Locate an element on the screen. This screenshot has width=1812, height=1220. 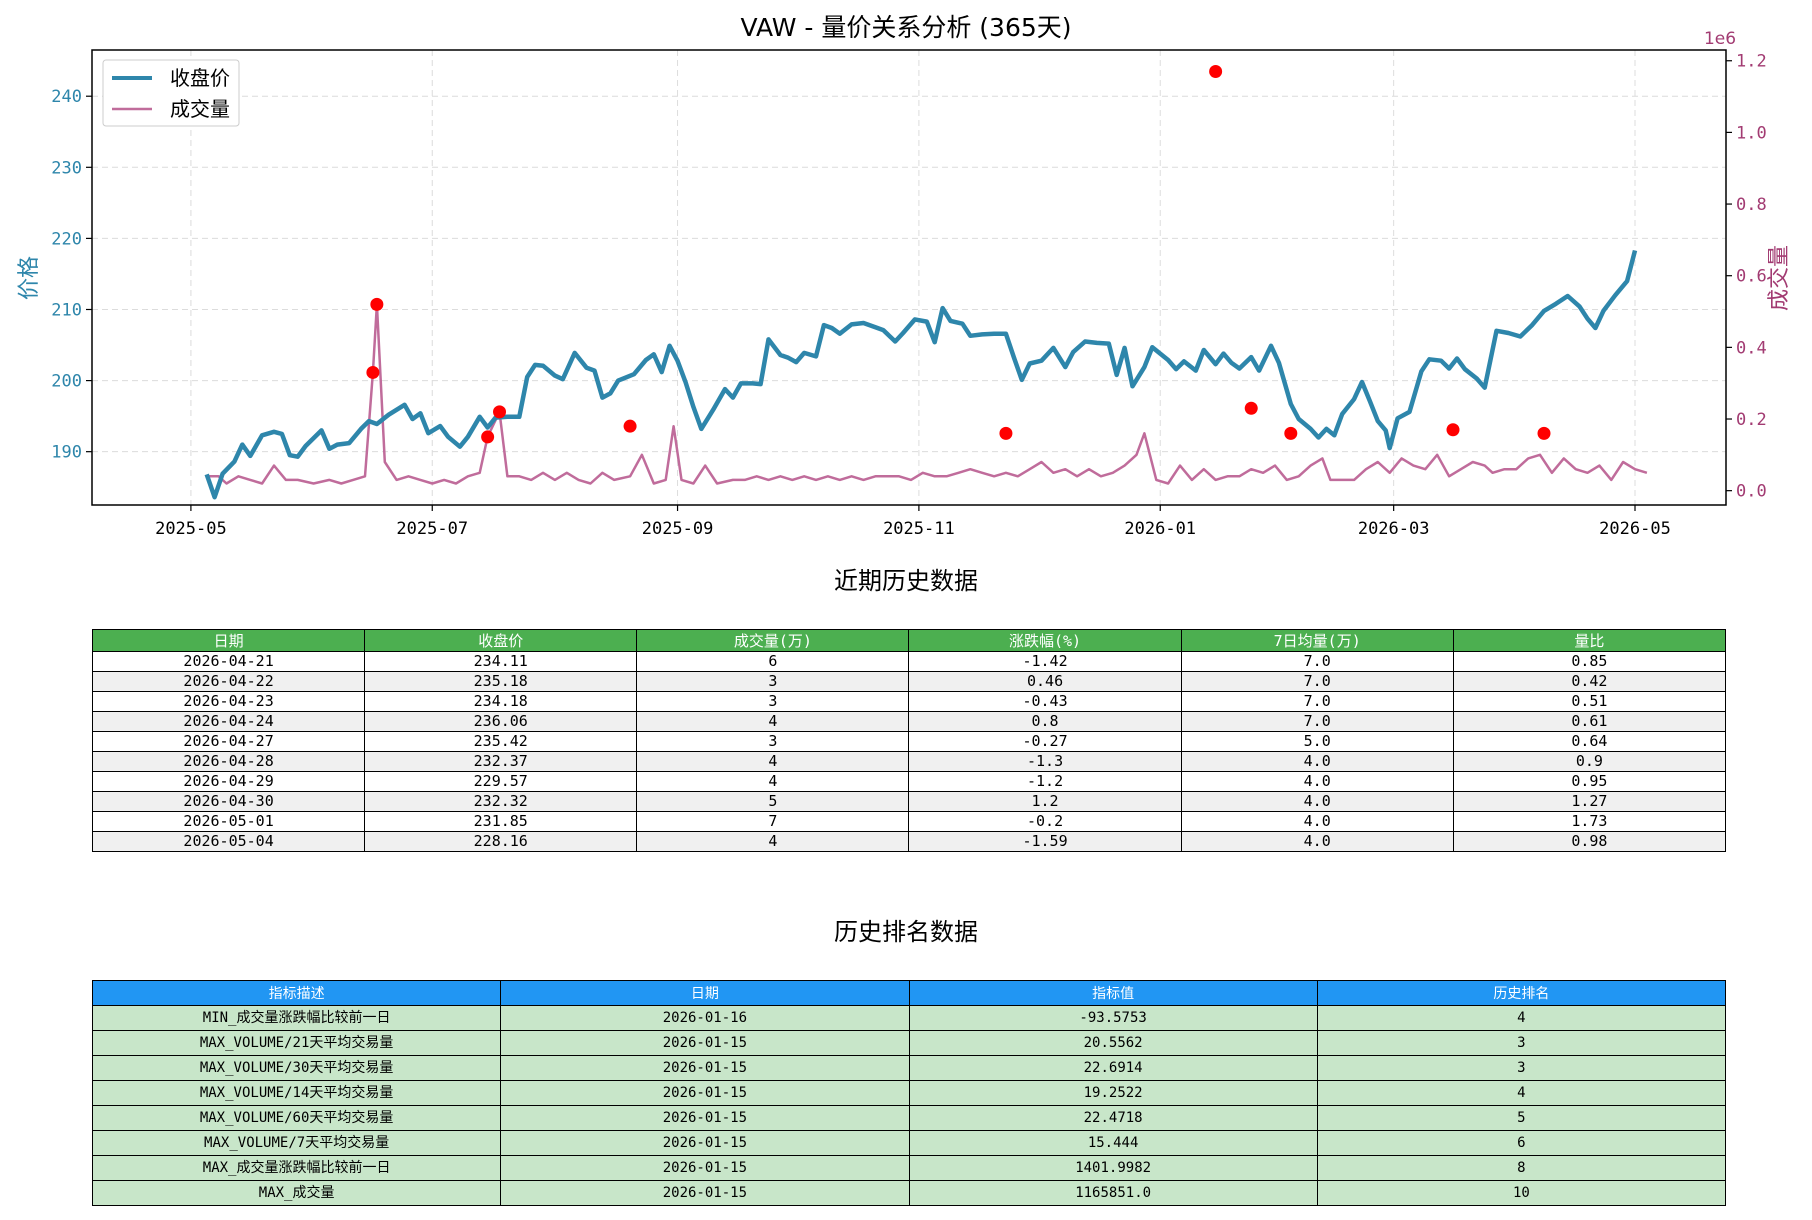
table-cell: MAX_成交量涨跌幅比较前一日 is located at coordinates (296, 1168).